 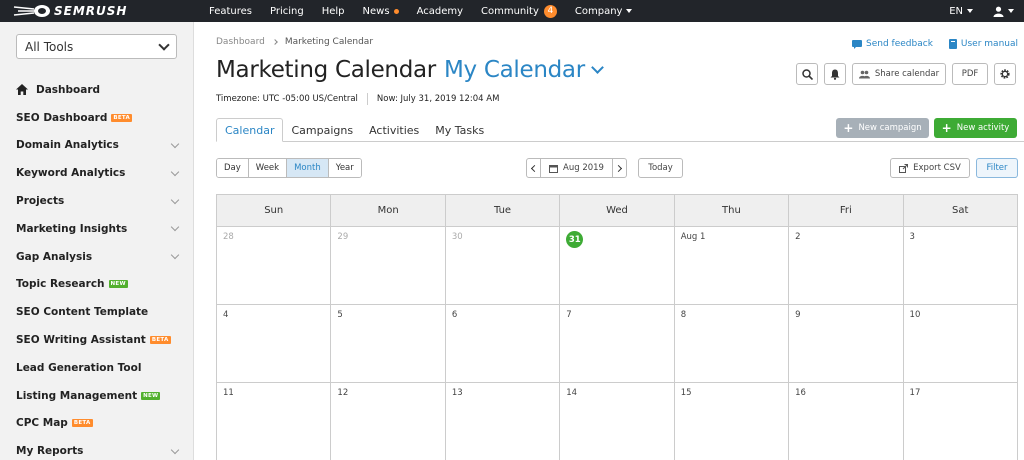 I want to click on view-day-button: Day, so click(x=233, y=168).